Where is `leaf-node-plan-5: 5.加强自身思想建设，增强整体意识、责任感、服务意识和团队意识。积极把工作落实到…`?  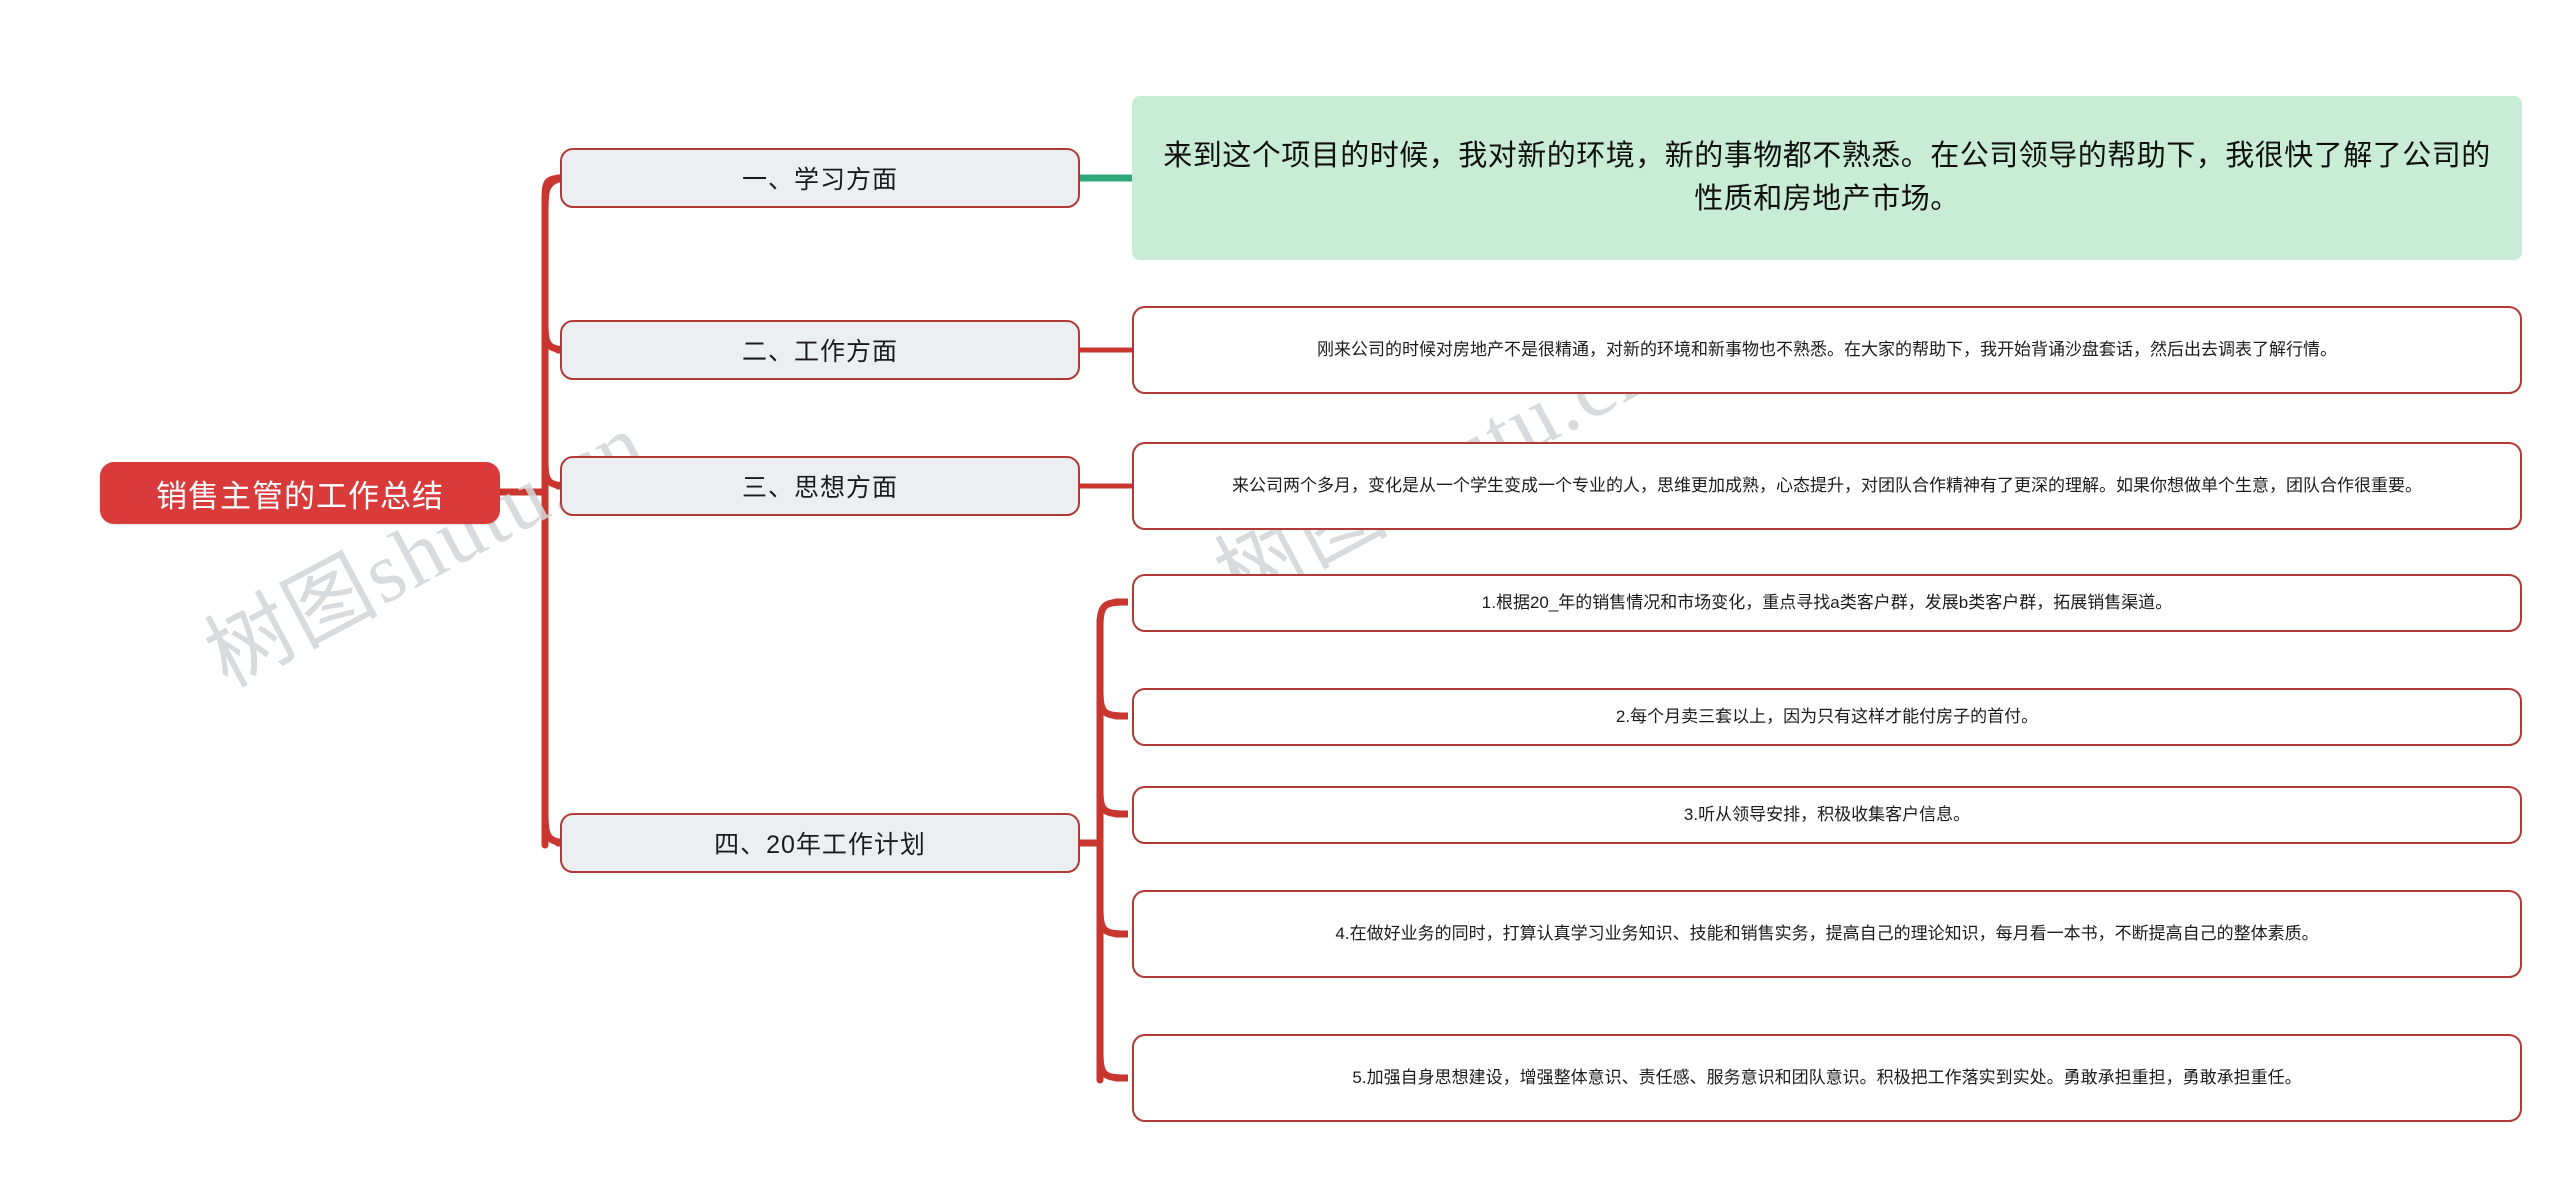
leaf-node-plan-5: 5.加强自身思想建设，增强整体意识、责任感、服务意识和团队意识。积极把工作落实到… is located at coordinates (1827, 1078).